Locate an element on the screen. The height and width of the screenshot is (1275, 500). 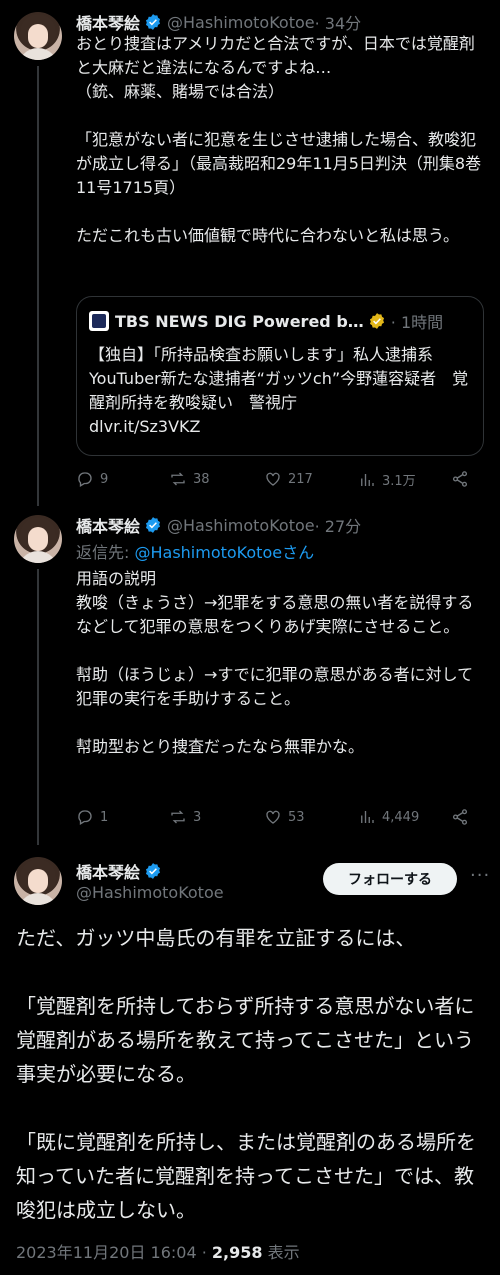
reply-button: 9 is located at coordinates (92, 479).